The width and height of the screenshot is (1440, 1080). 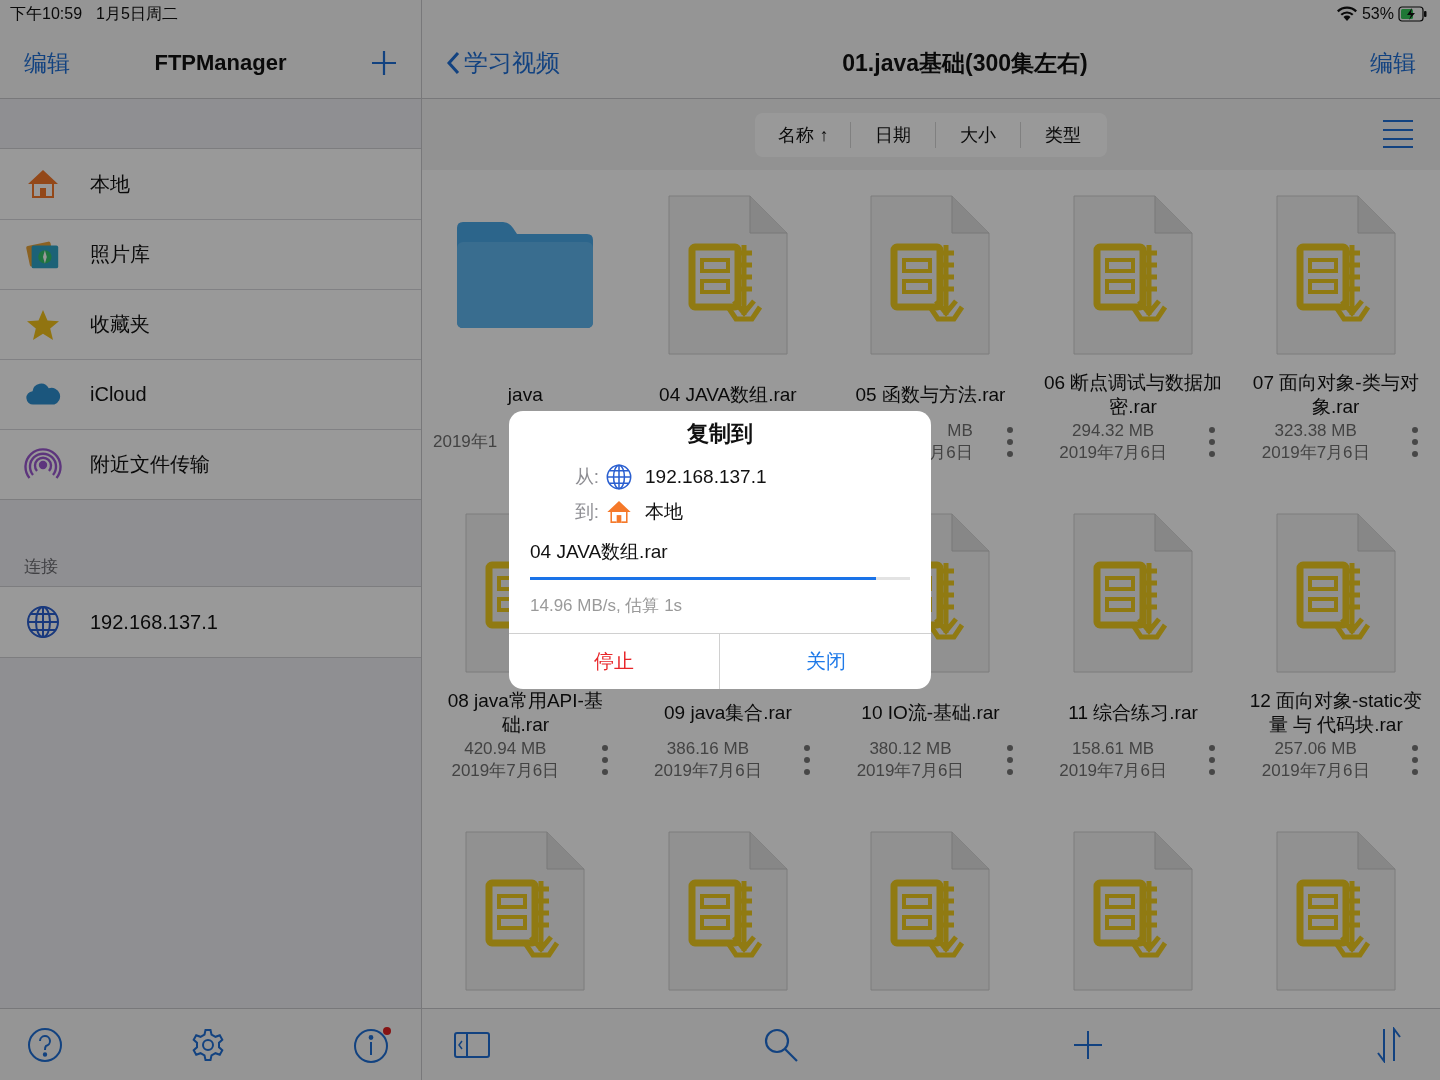 What do you see at coordinates (210, 324) in the screenshot?
I see `sidebar-item: 收藏夹` at bounding box center [210, 324].